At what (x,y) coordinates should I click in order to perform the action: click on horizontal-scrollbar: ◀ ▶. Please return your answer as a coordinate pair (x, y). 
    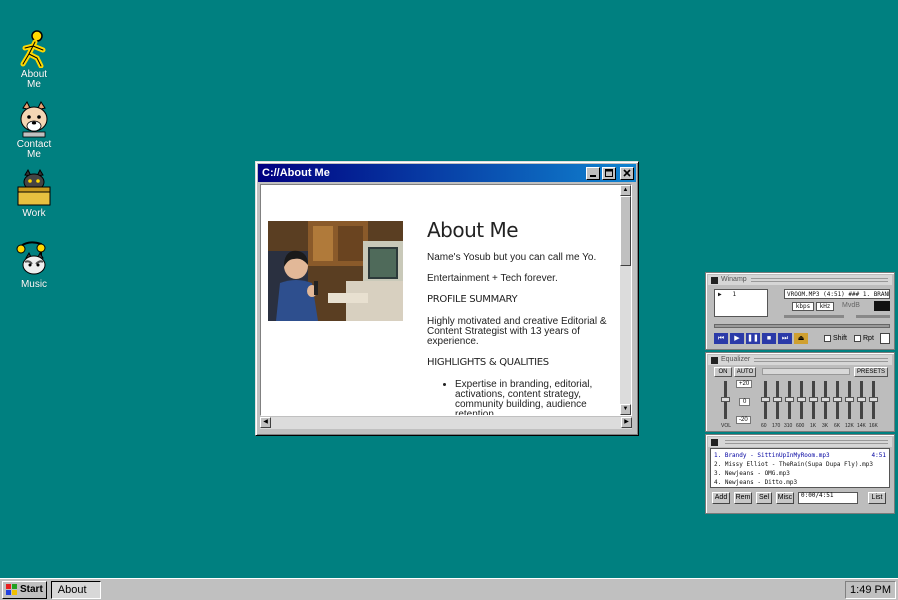
    Looking at the image, I should click on (446, 423).